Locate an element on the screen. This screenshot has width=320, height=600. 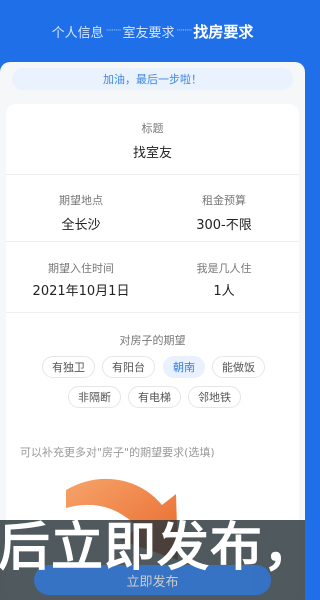
budget-select: 300-不限 is located at coordinates (224, 223).